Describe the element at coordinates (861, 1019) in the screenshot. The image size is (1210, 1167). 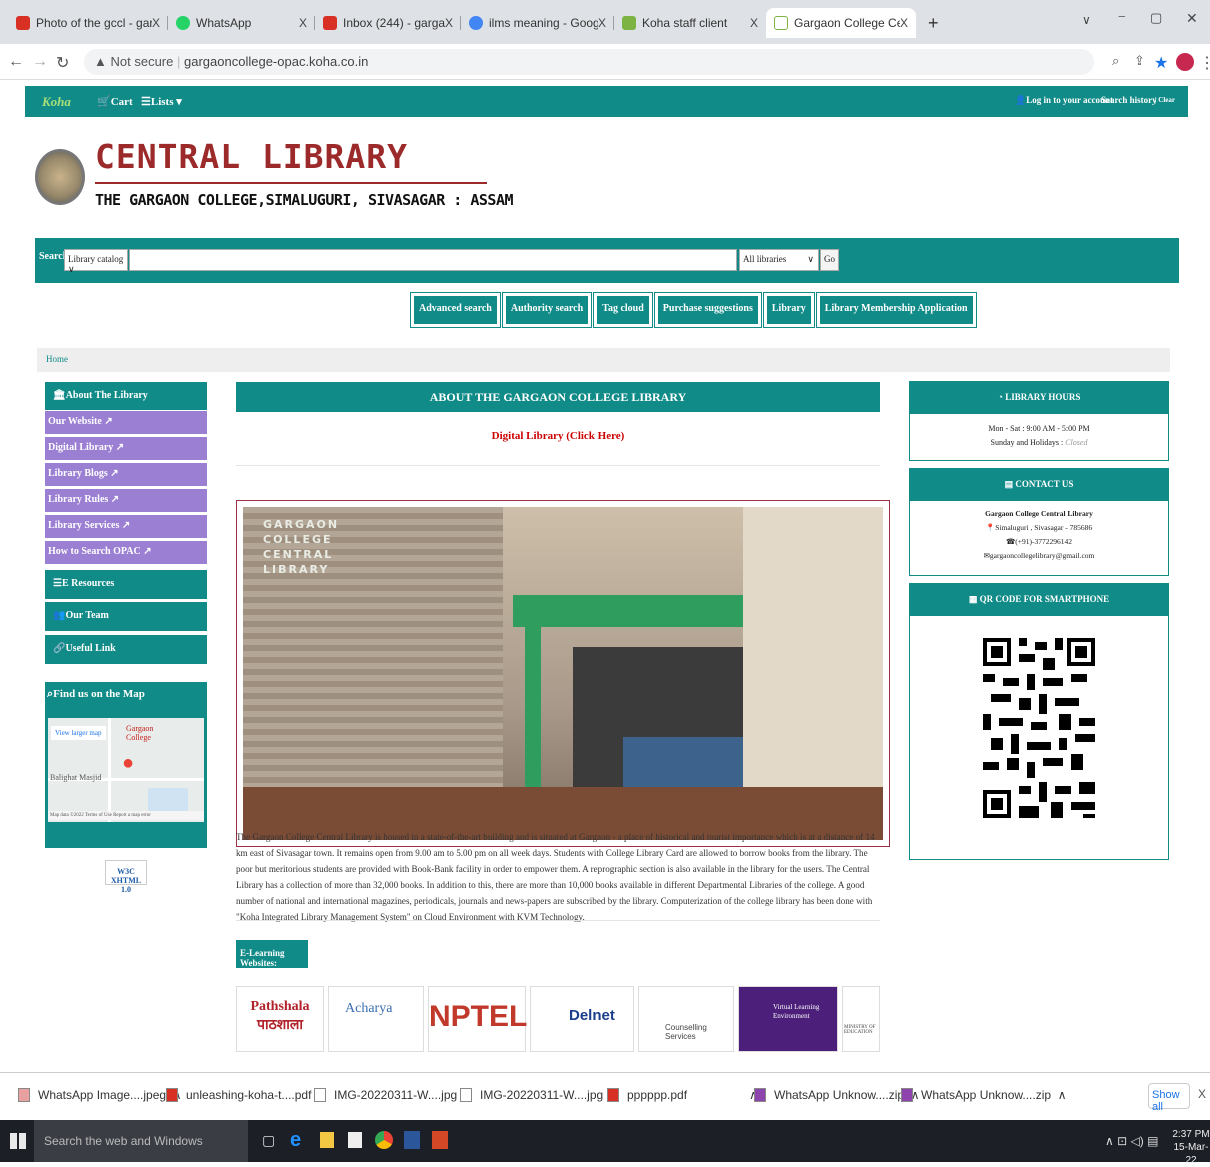
I see `ministry-of-education-logo: MINISTRY OF EDUCATION` at that location.